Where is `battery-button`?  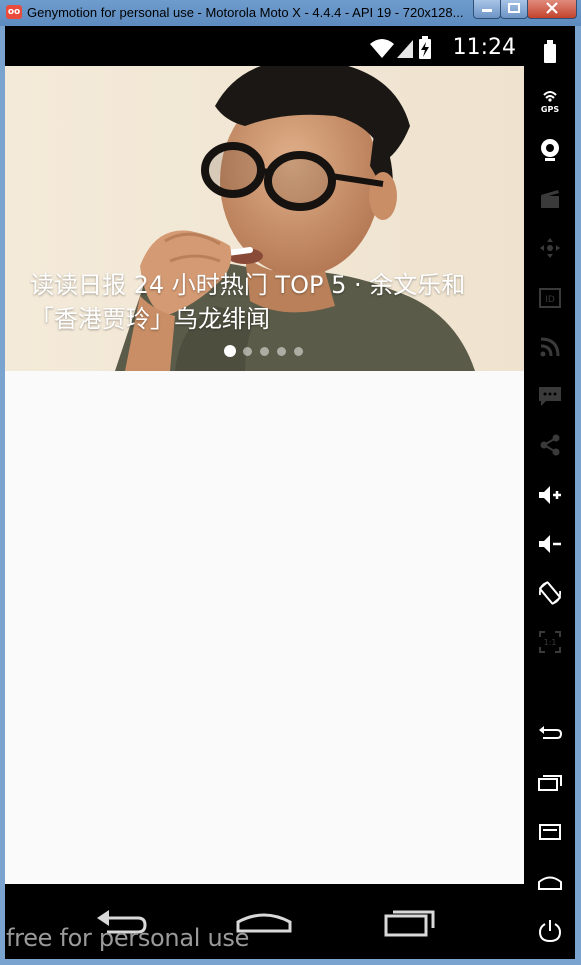
battery-button is located at coordinates (549, 52).